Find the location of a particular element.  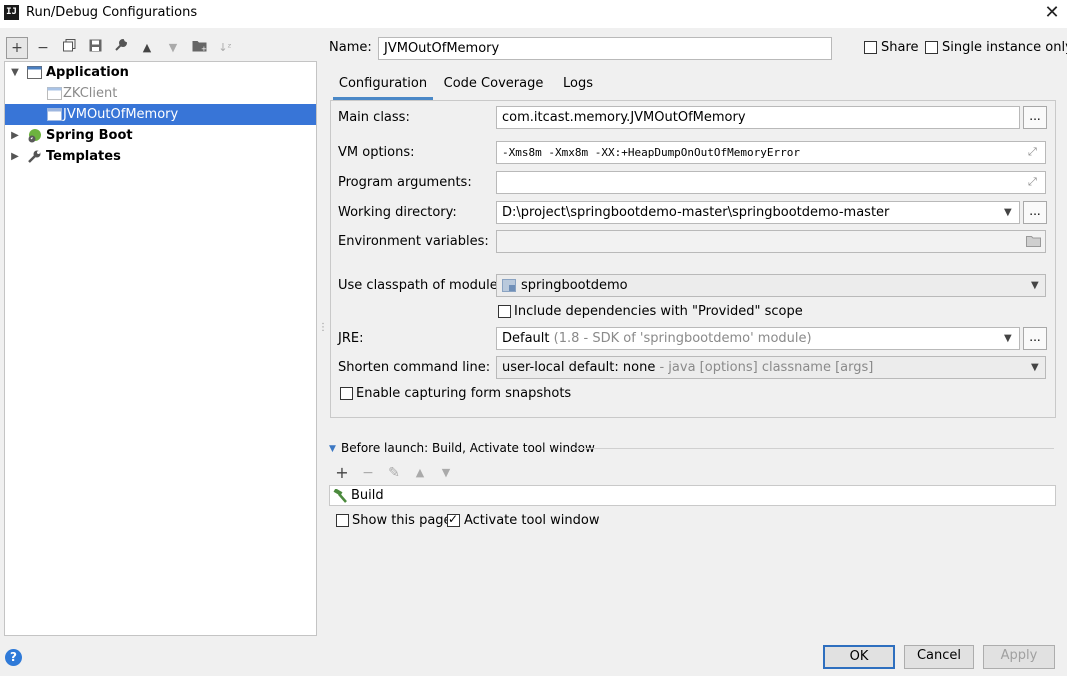

save-icon is located at coordinates (95, 45).